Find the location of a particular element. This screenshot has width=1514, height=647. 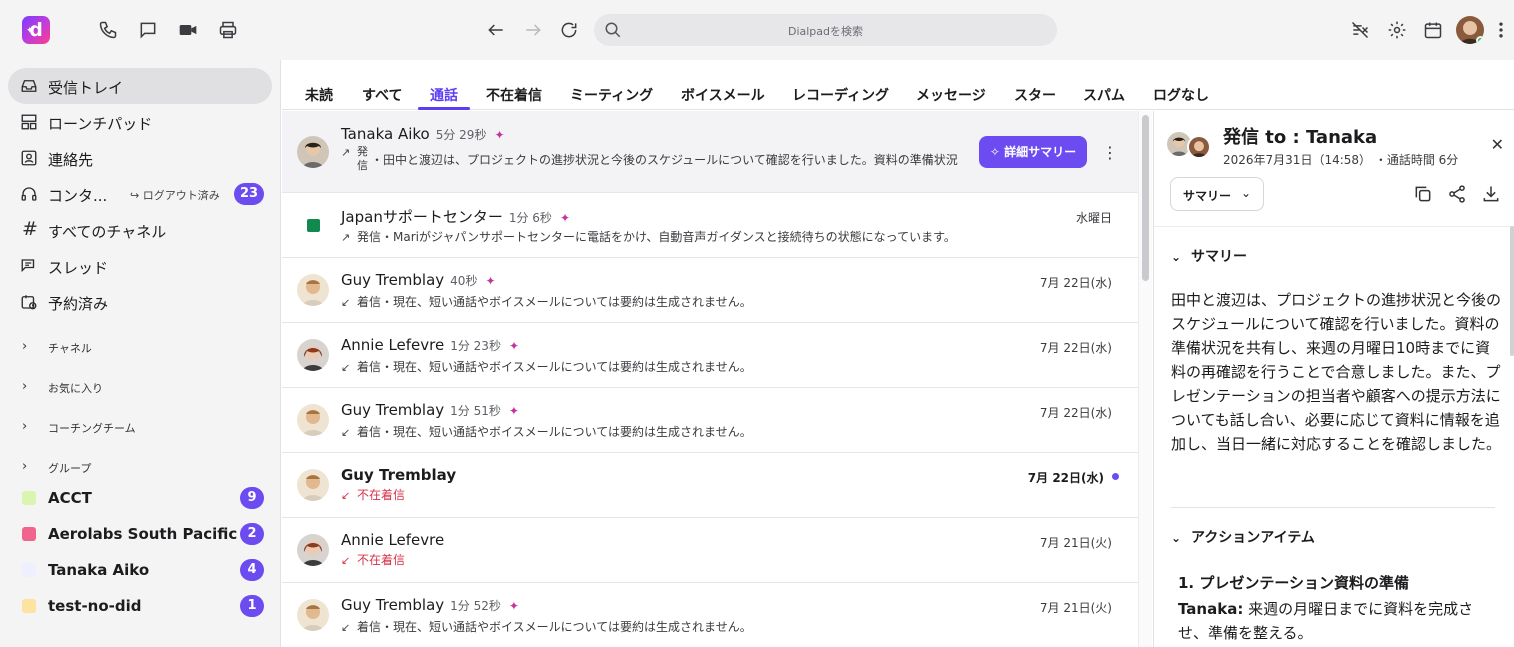

action-item-title: 1. プレゼンテーション資料の準備 is located at coordinates (1294, 583).